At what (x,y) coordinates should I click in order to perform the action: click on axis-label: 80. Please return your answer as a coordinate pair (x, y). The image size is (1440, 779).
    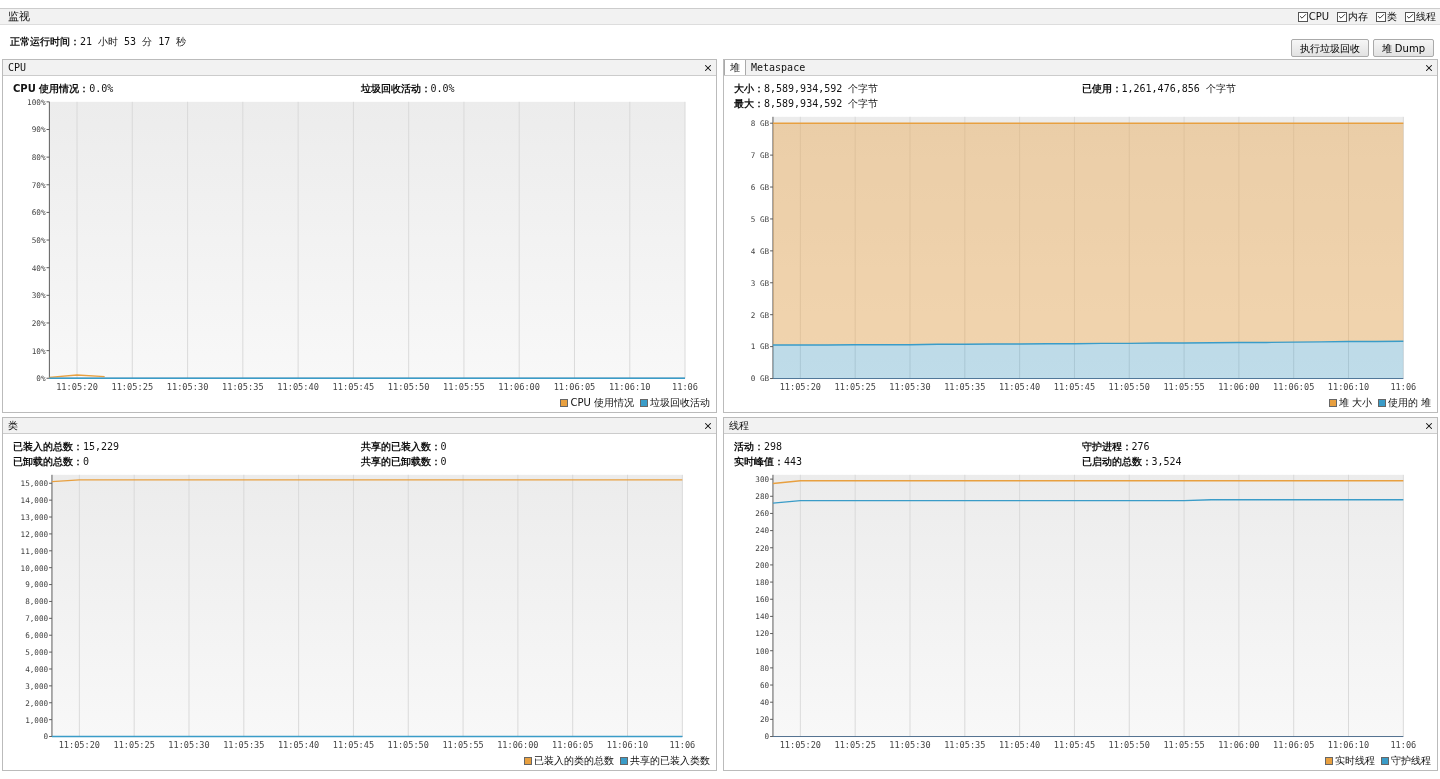
    Looking at the image, I should click on (764, 669).